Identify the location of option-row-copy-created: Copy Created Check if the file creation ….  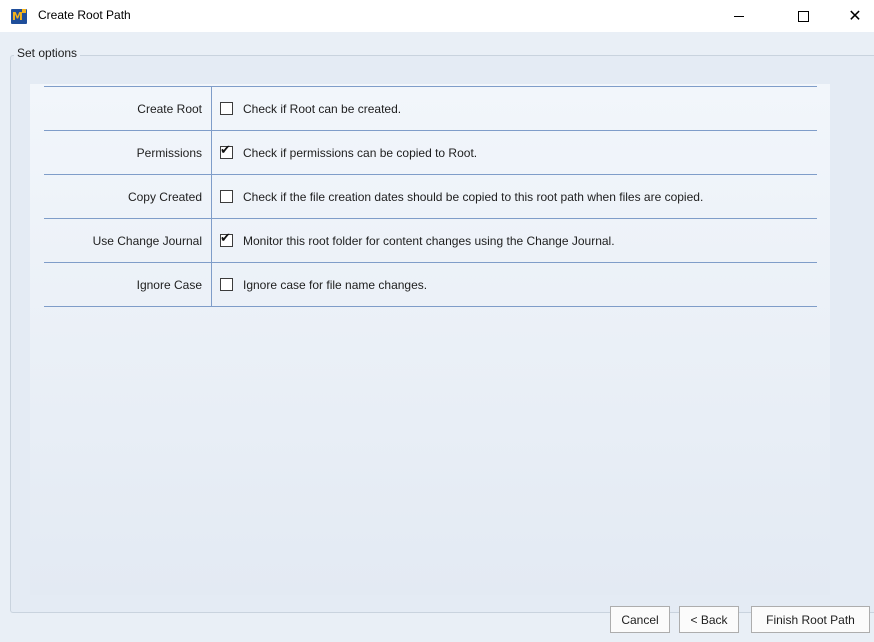
(430, 197).